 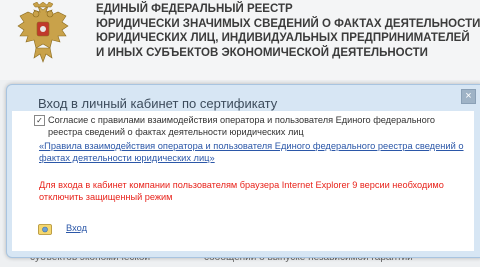 What do you see at coordinates (43, 32) in the screenshot?
I see `coat-of-arms-icon` at bounding box center [43, 32].